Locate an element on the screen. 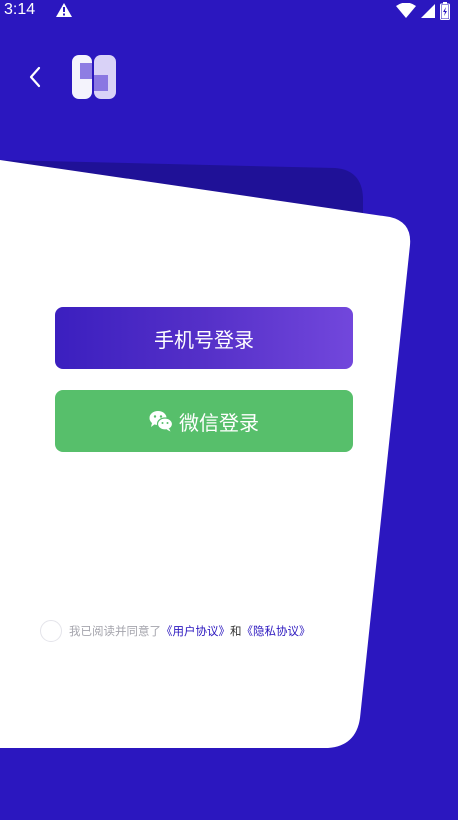 This screenshot has height=820, width=458. wechat-login-button: 微信登录 is located at coordinates (204, 421).